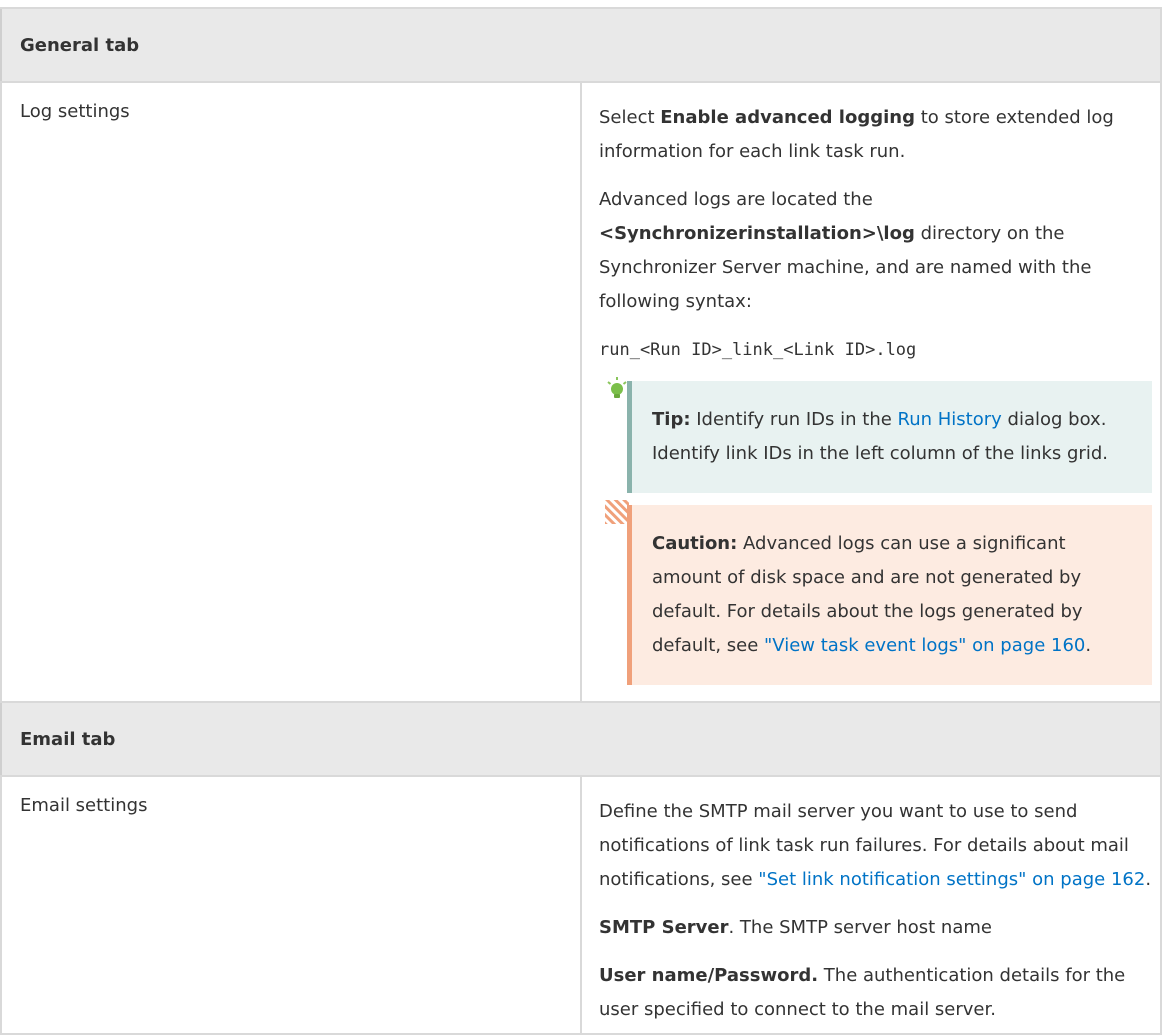 This screenshot has height=1035, width=1162. Describe the element at coordinates (695, 543) in the screenshot. I see `caution-label: Caution:` at that location.